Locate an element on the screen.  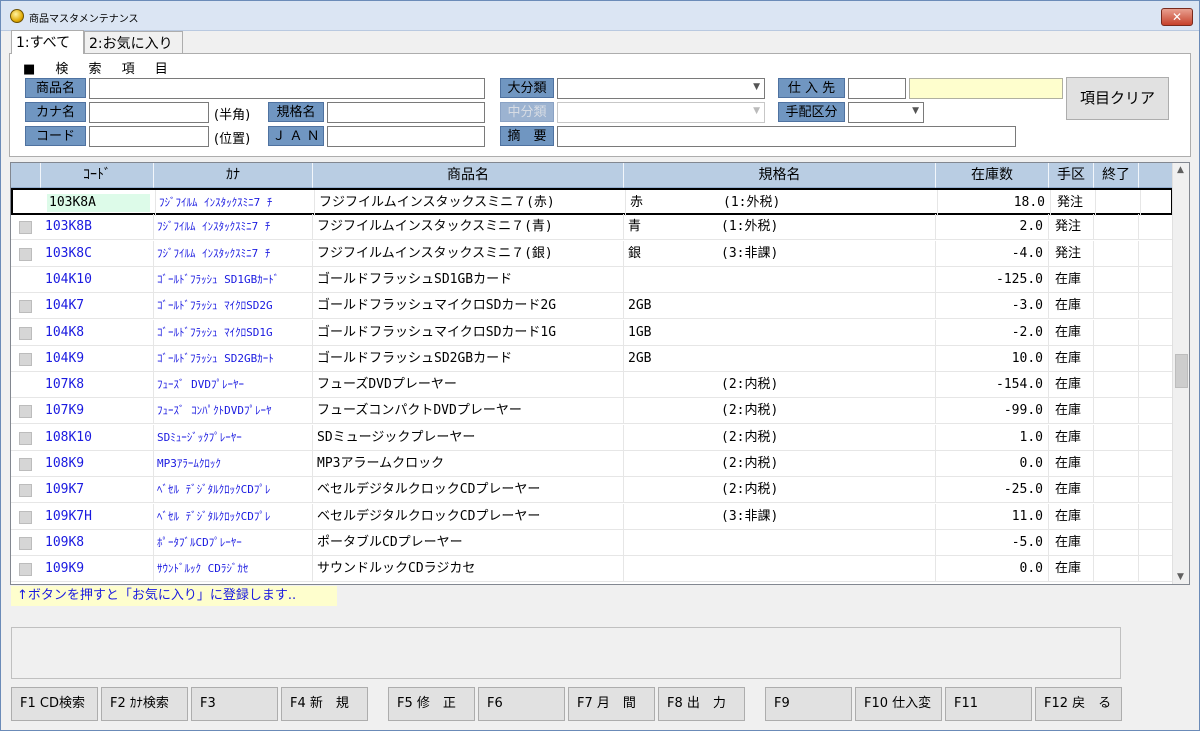
stock-cell: -4.0 is located at coordinates (992, 253).